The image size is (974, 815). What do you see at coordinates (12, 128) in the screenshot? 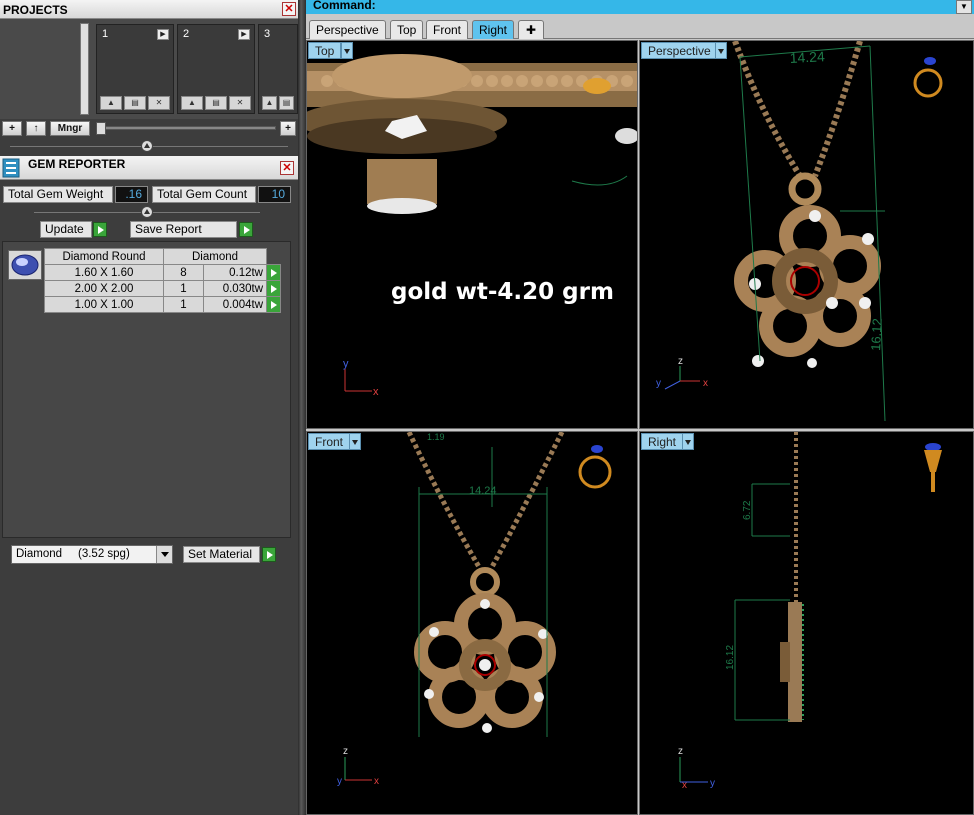
I see `add-project-button: +` at bounding box center [12, 128].